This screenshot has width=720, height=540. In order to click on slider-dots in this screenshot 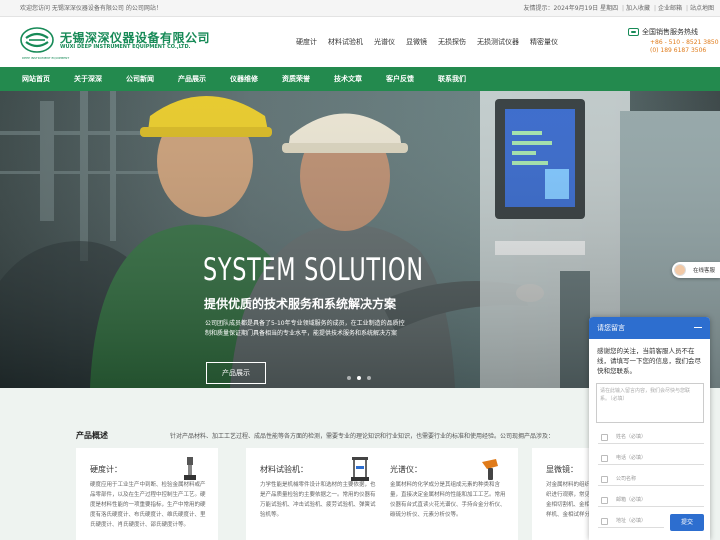, I will do `click(359, 378)`.